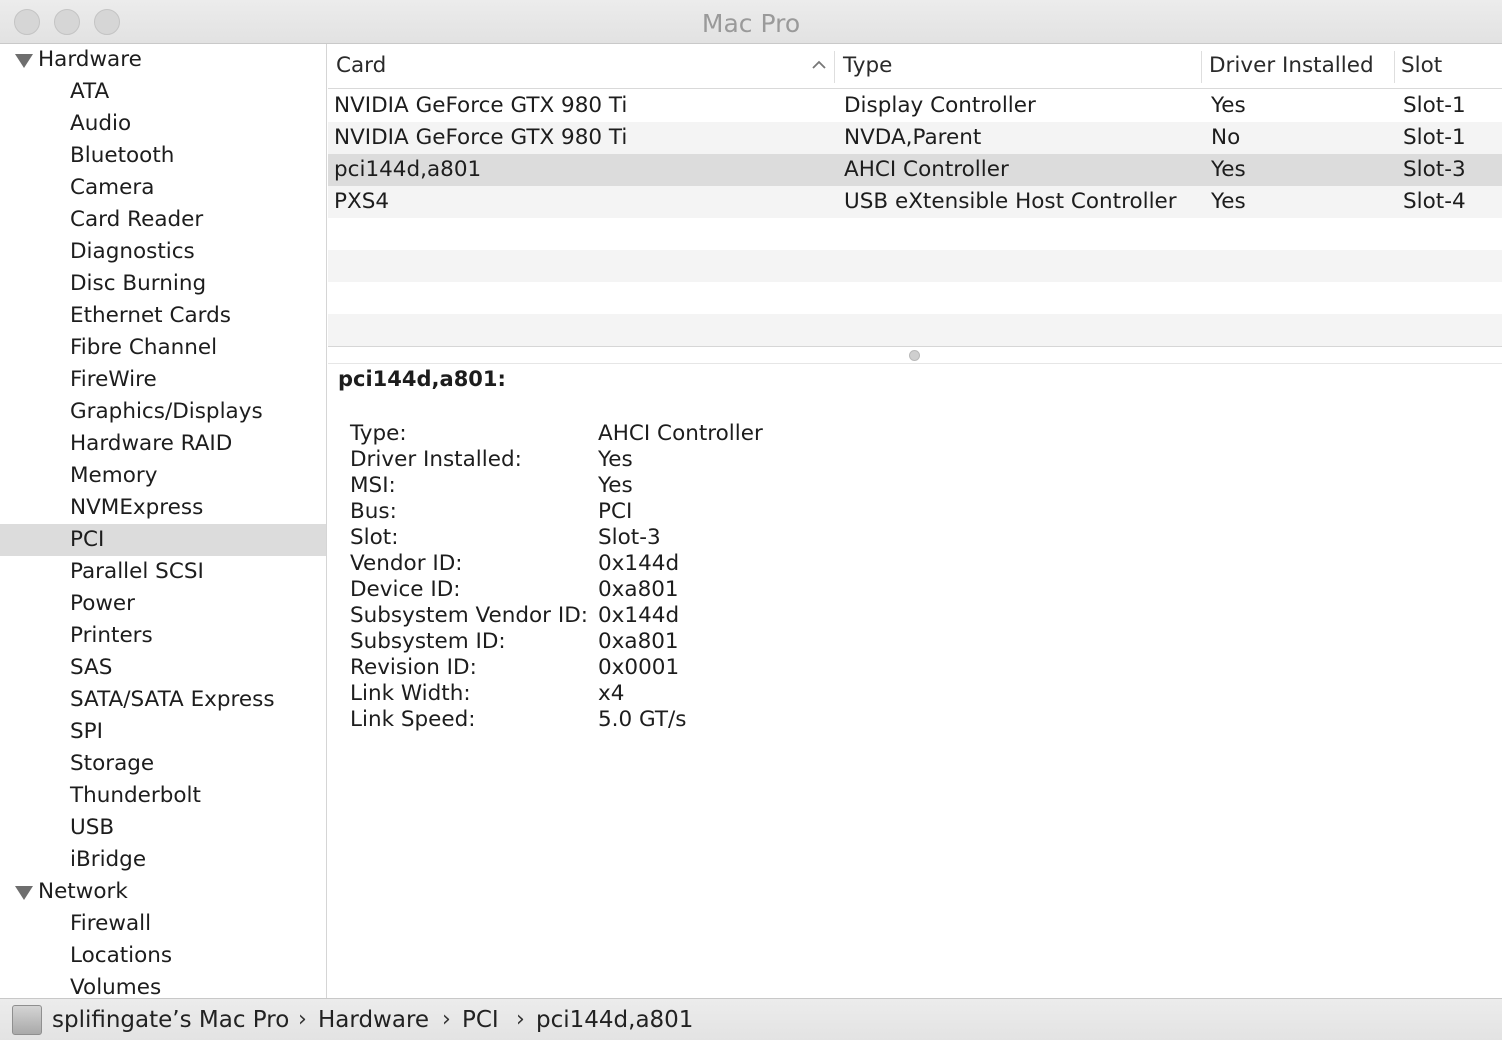 This screenshot has height=1040, width=1502. What do you see at coordinates (163, 604) in the screenshot?
I see `sidebar-item-power: Power` at bounding box center [163, 604].